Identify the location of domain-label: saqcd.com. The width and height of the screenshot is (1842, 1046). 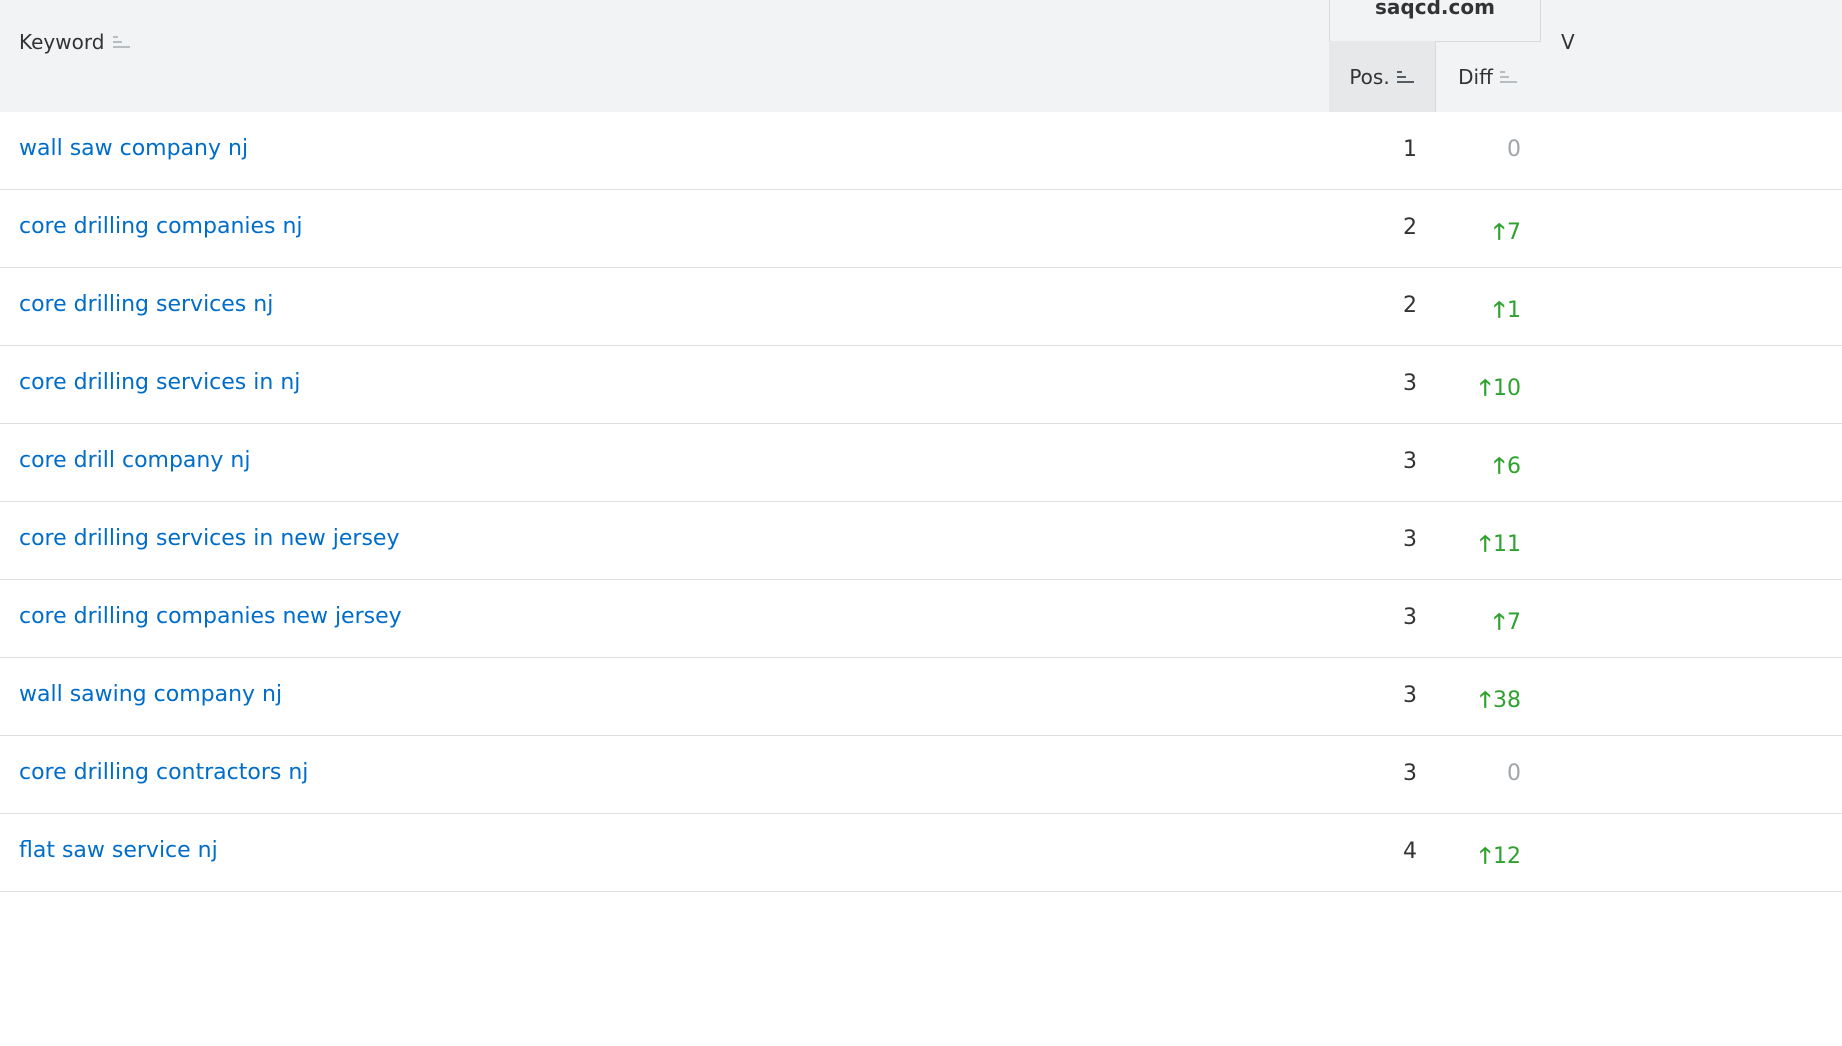
(1435, 9).